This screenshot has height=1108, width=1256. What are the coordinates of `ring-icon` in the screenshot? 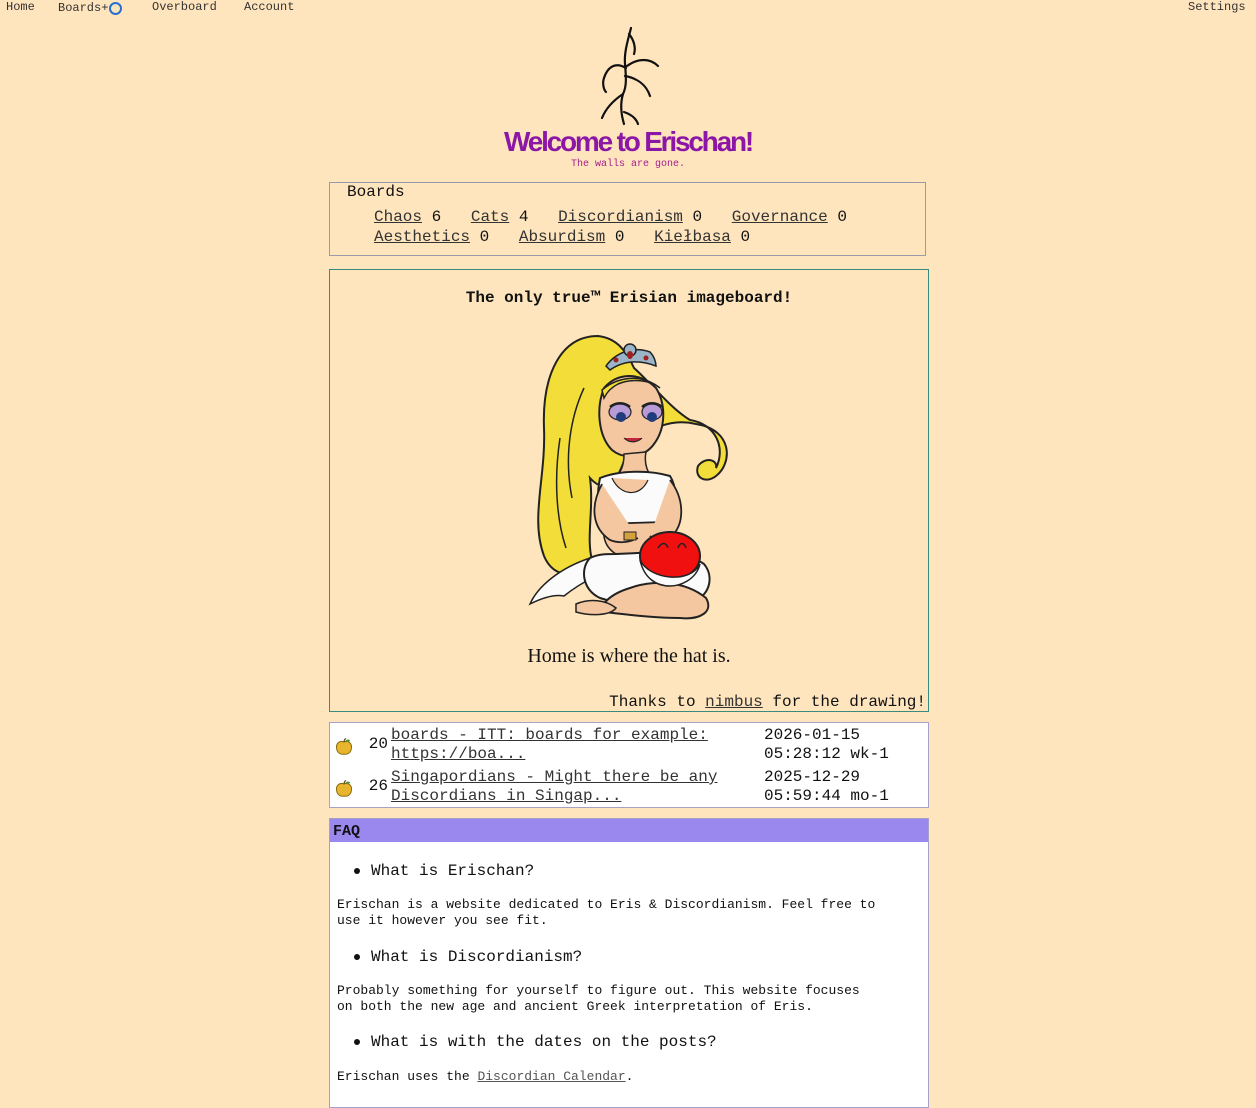 It's located at (116, 8).